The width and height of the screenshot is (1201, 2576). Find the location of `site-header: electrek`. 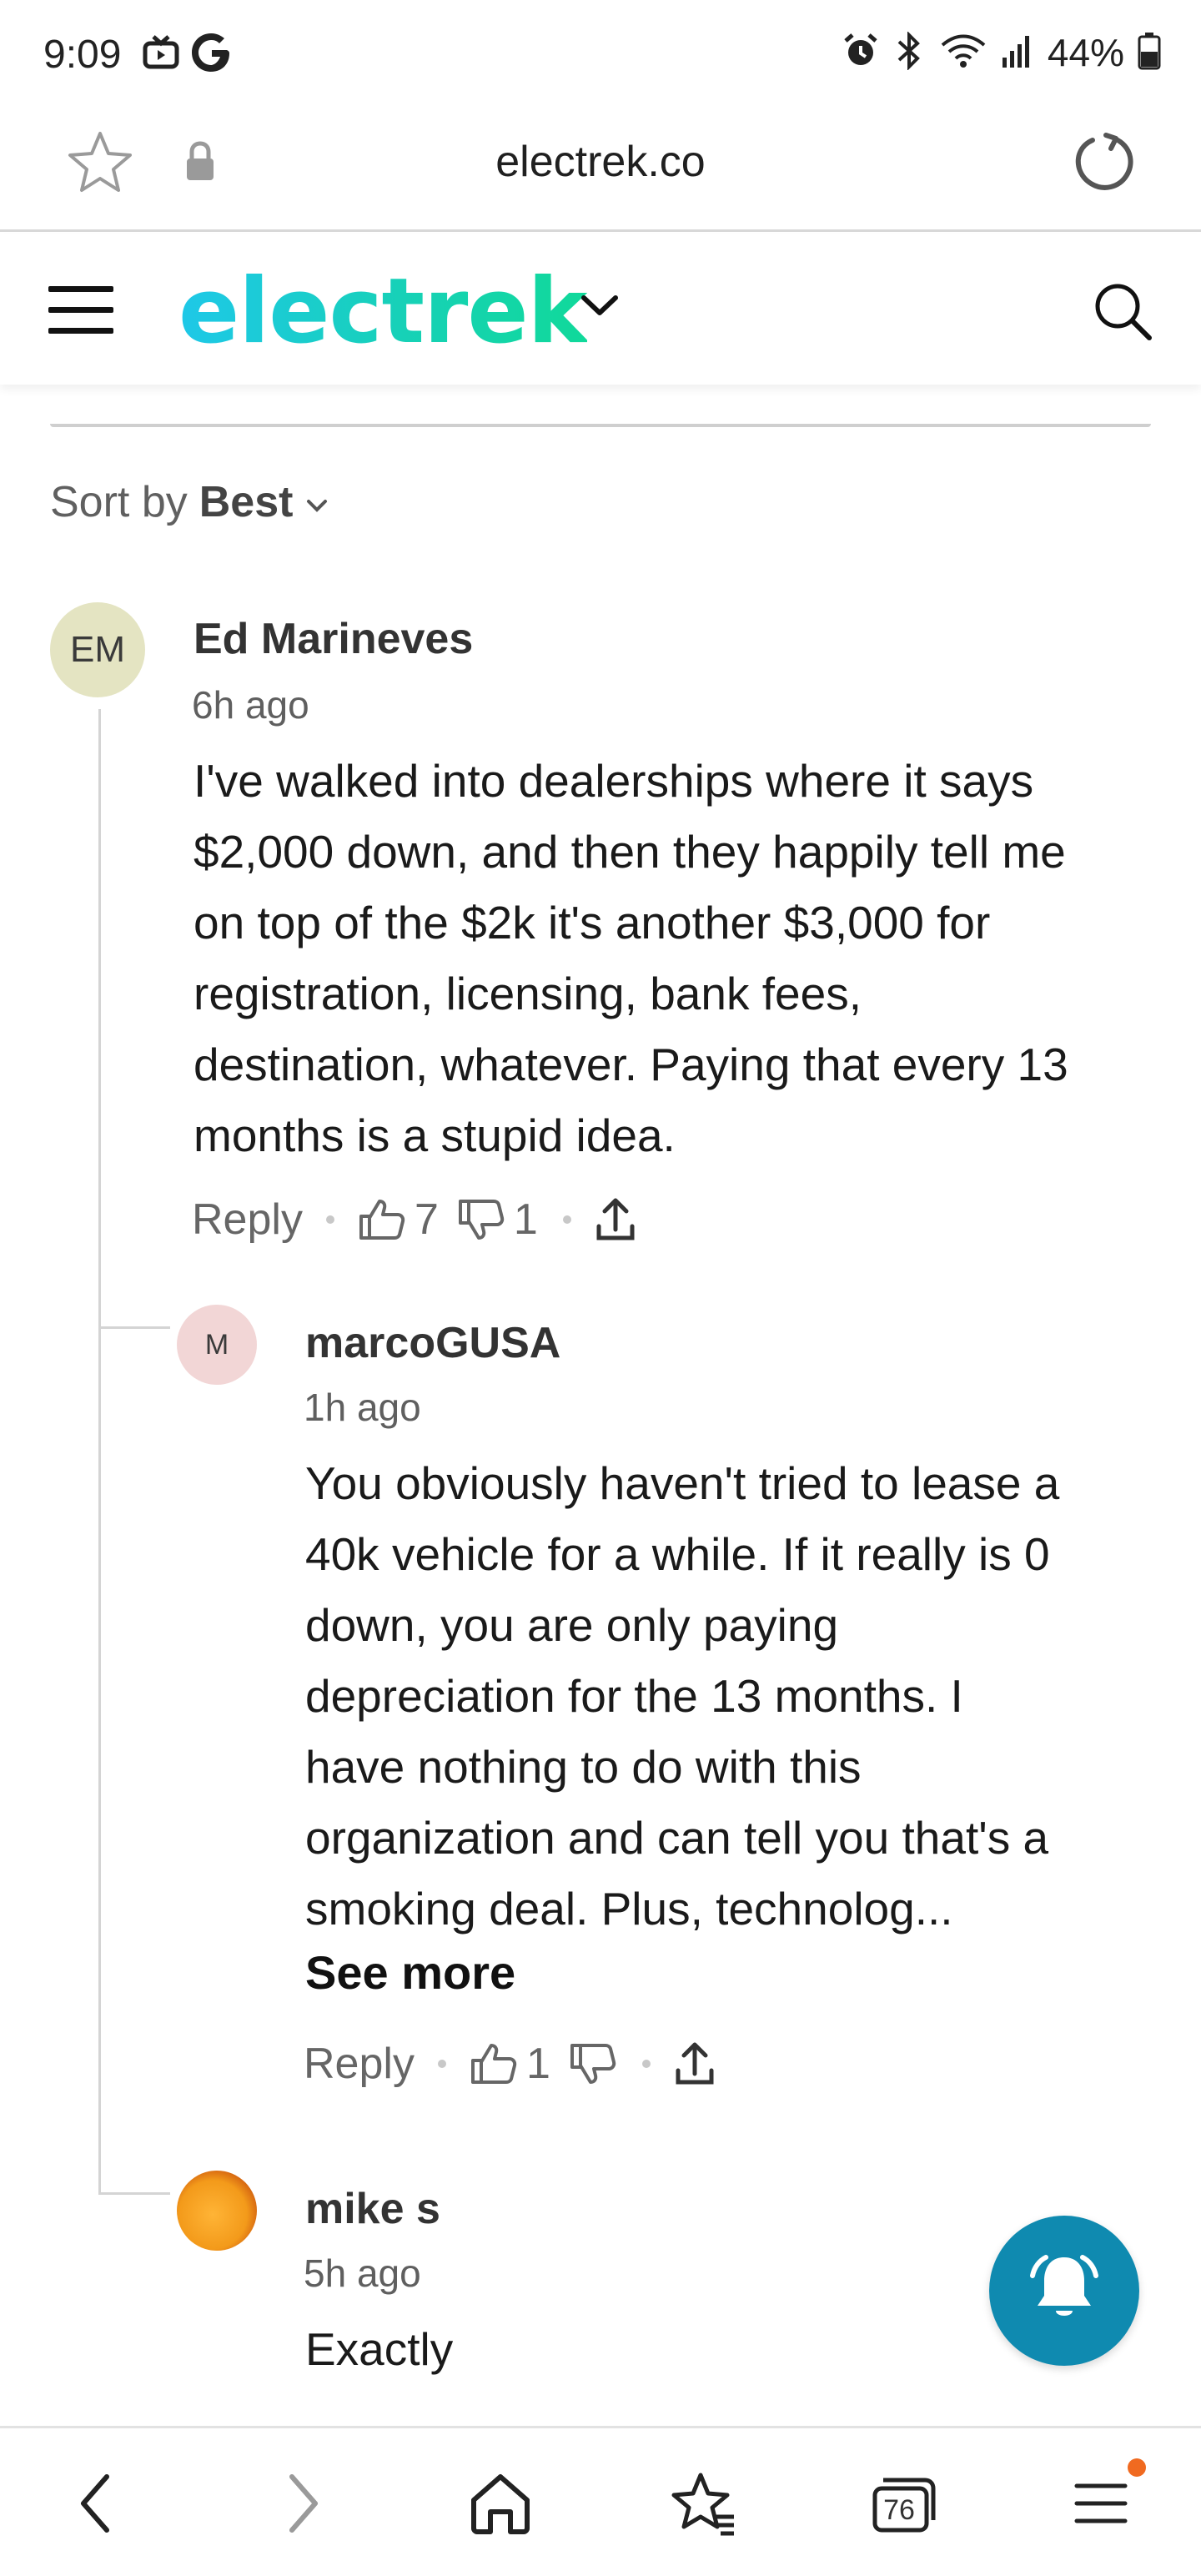

site-header: electrek is located at coordinates (601, 309).